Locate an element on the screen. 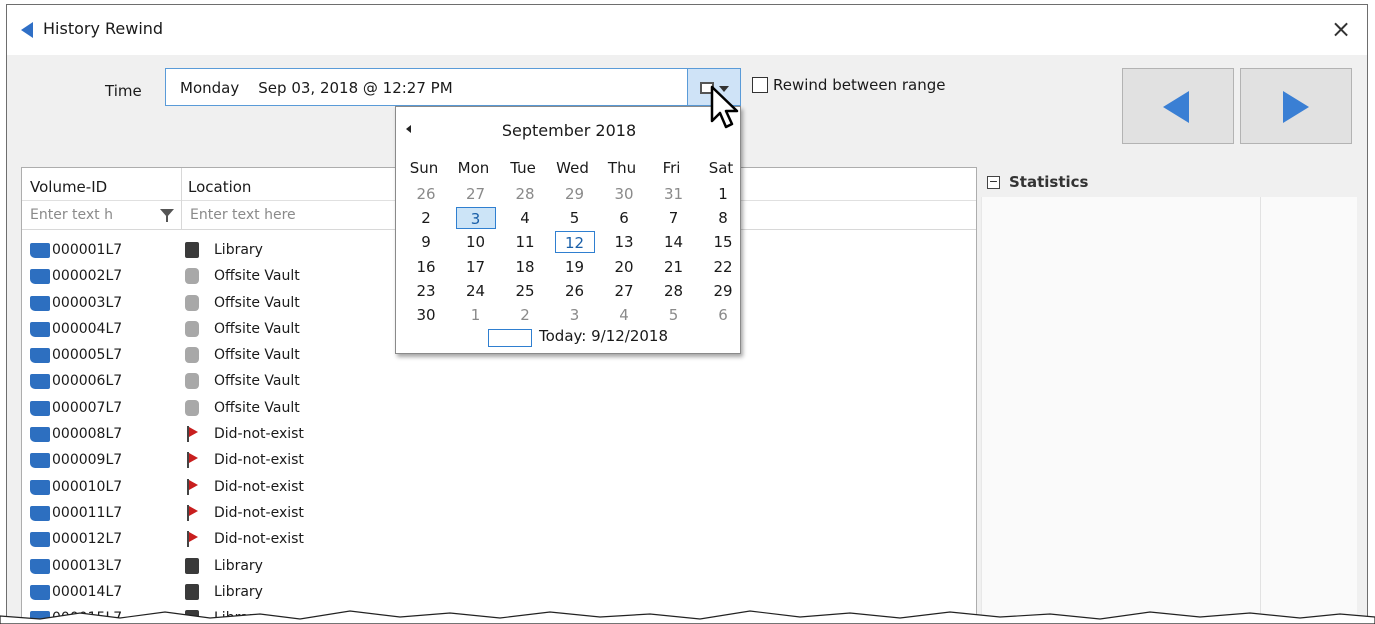 The width and height of the screenshot is (1375, 624). statistics-column-divider is located at coordinates (1260, 410).